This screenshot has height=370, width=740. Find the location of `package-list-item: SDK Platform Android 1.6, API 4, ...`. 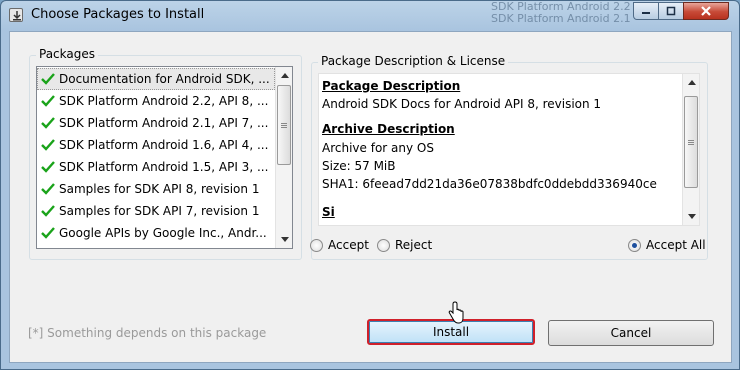

package-list-item: SDK Platform Android 1.6, API 4, ... is located at coordinates (156, 145).